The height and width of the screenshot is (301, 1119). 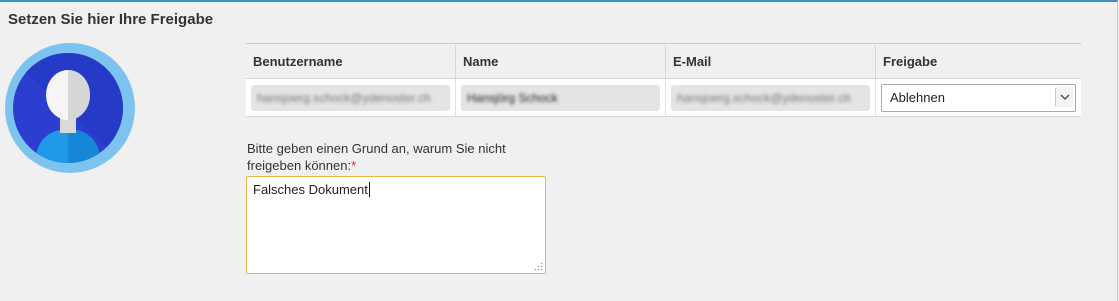 What do you see at coordinates (1064, 96) in the screenshot?
I see `chevron-down-icon` at bounding box center [1064, 96].